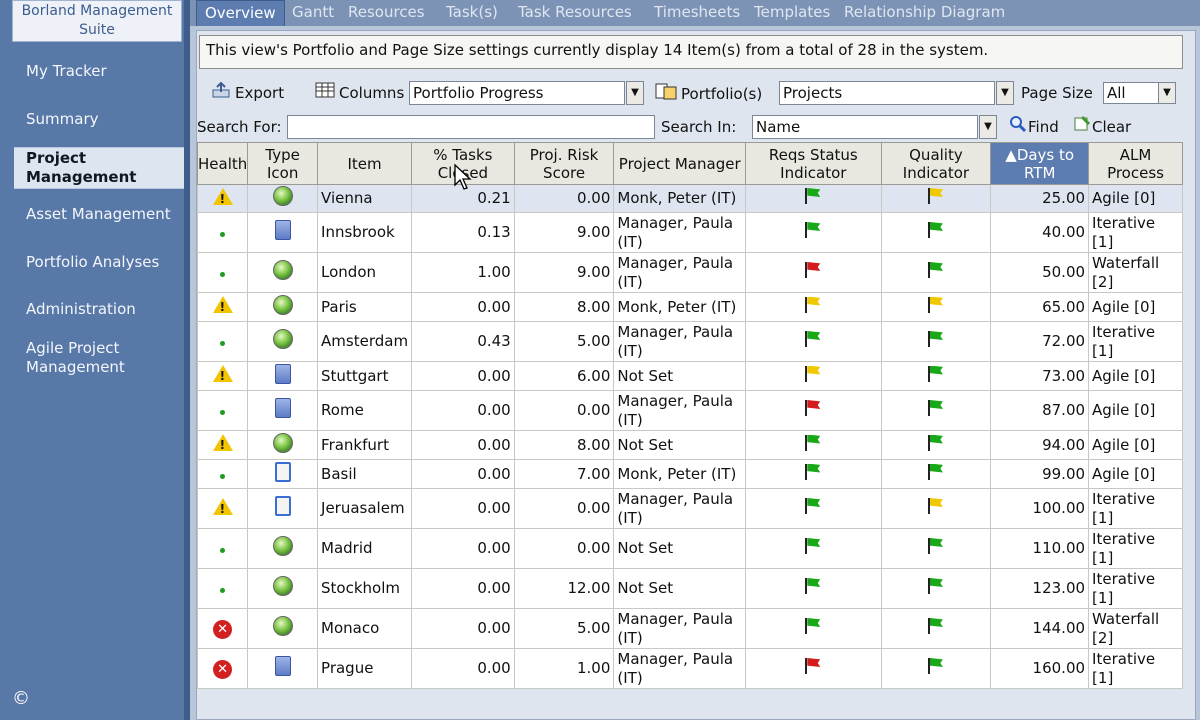 The width and height of the screenshot is (1200, 720). I want to click on sidebar-item-project-management: Project Management, so click(99, 168).